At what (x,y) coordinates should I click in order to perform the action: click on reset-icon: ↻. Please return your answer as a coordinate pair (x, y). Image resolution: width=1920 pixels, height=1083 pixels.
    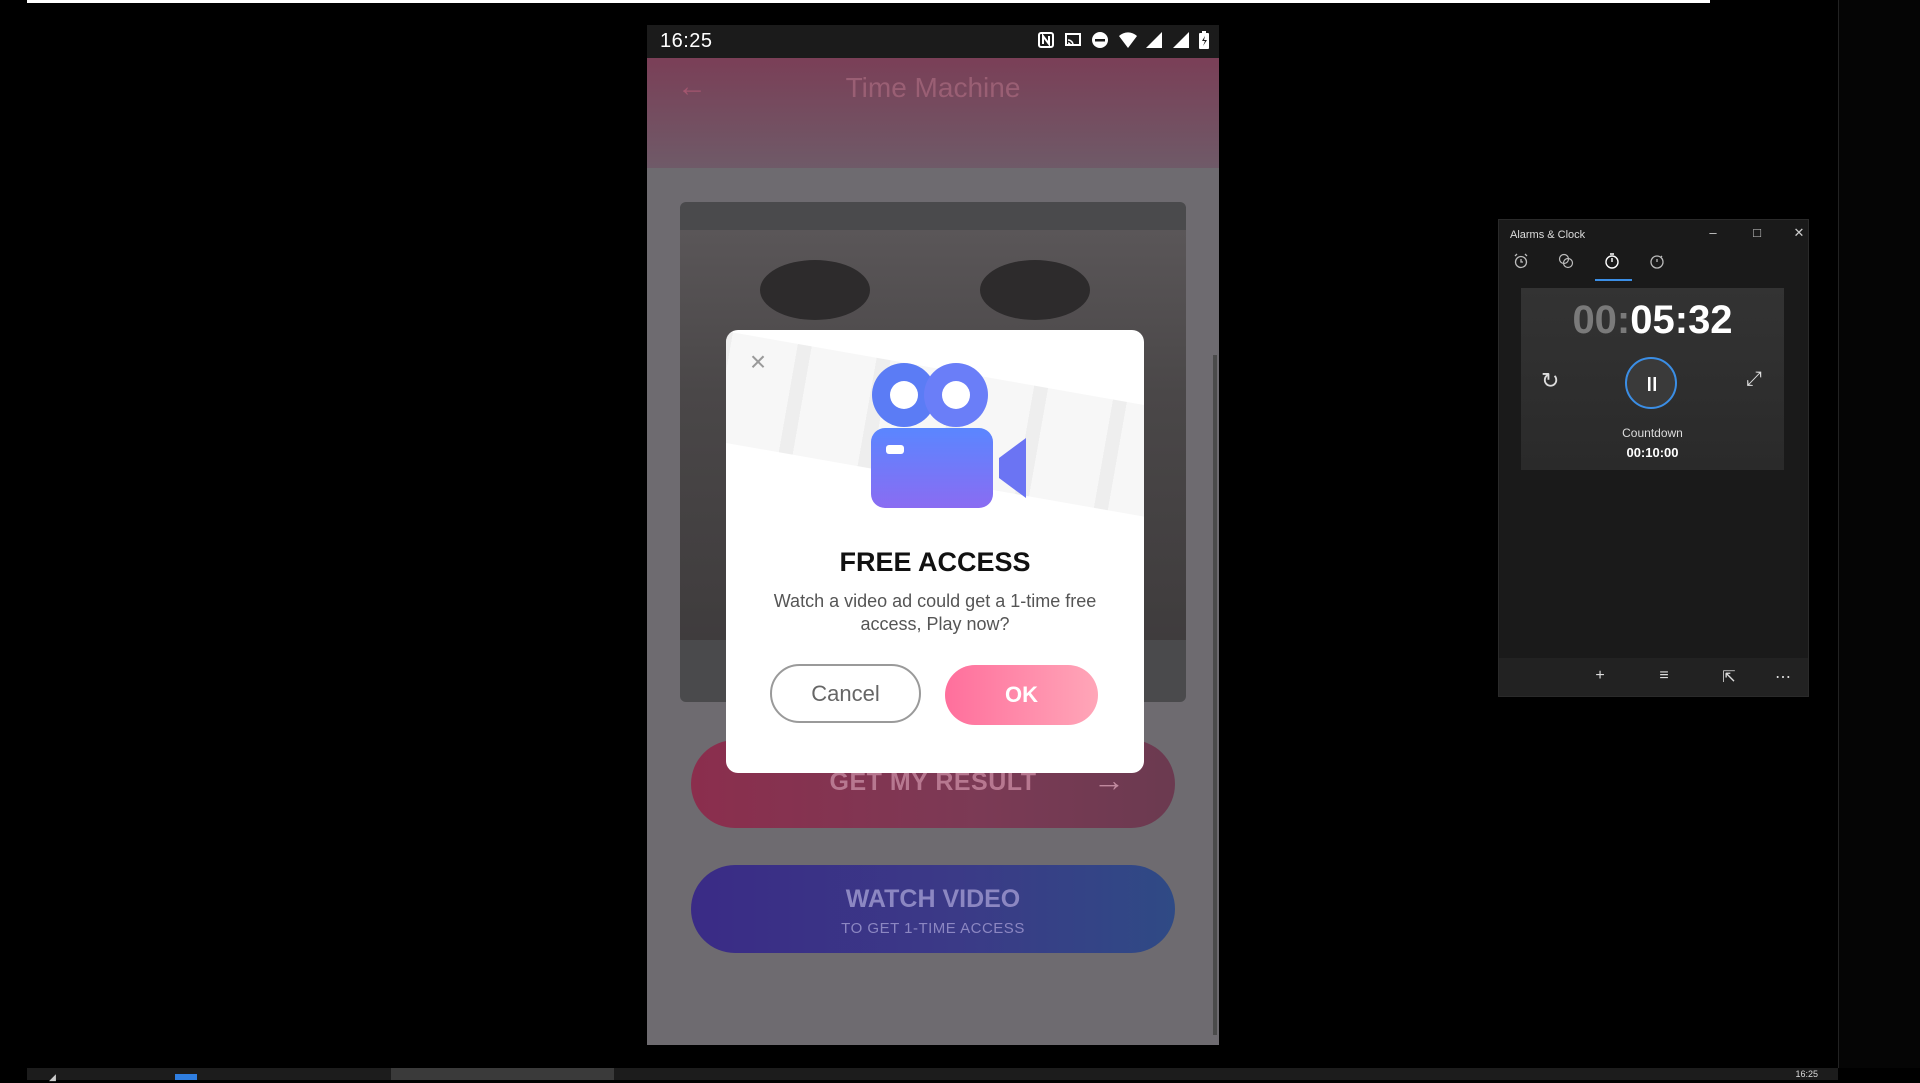
    Looking at the image, I should click on (1550, 381).